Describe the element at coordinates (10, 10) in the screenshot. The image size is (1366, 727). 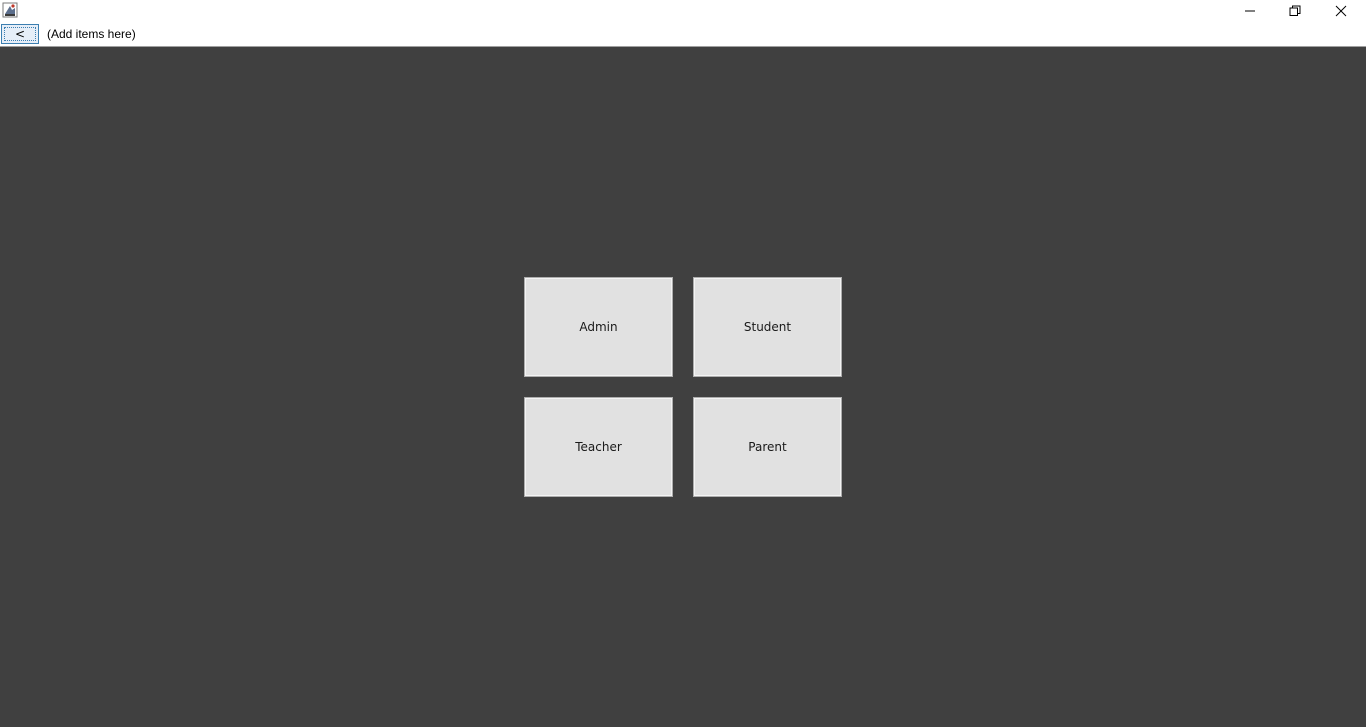
I see `java-coffee-cup-icon` at that location.